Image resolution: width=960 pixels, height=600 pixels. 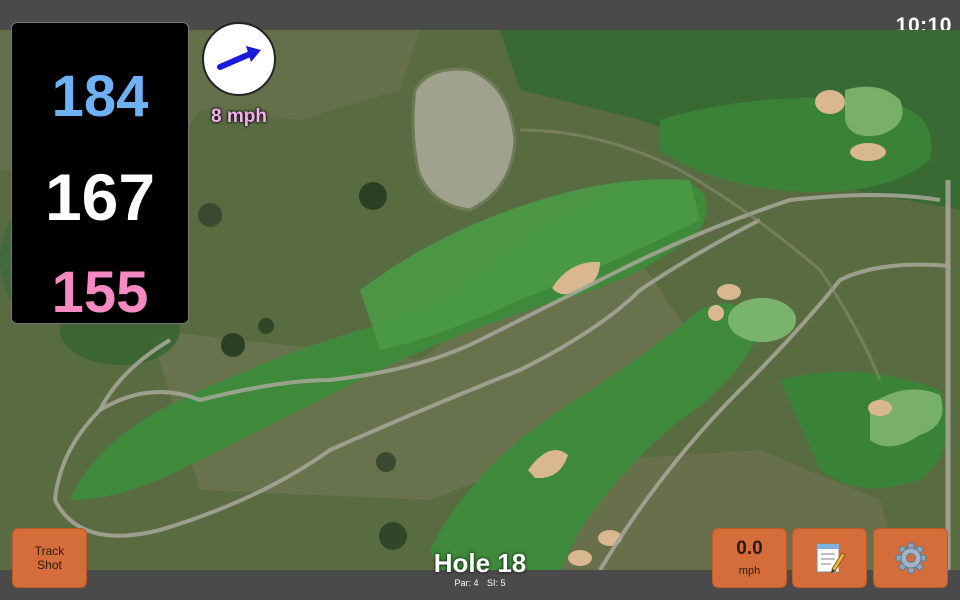 I want to click on hole-details: Par: 4 SI: 5, so click(x=480, y=583).